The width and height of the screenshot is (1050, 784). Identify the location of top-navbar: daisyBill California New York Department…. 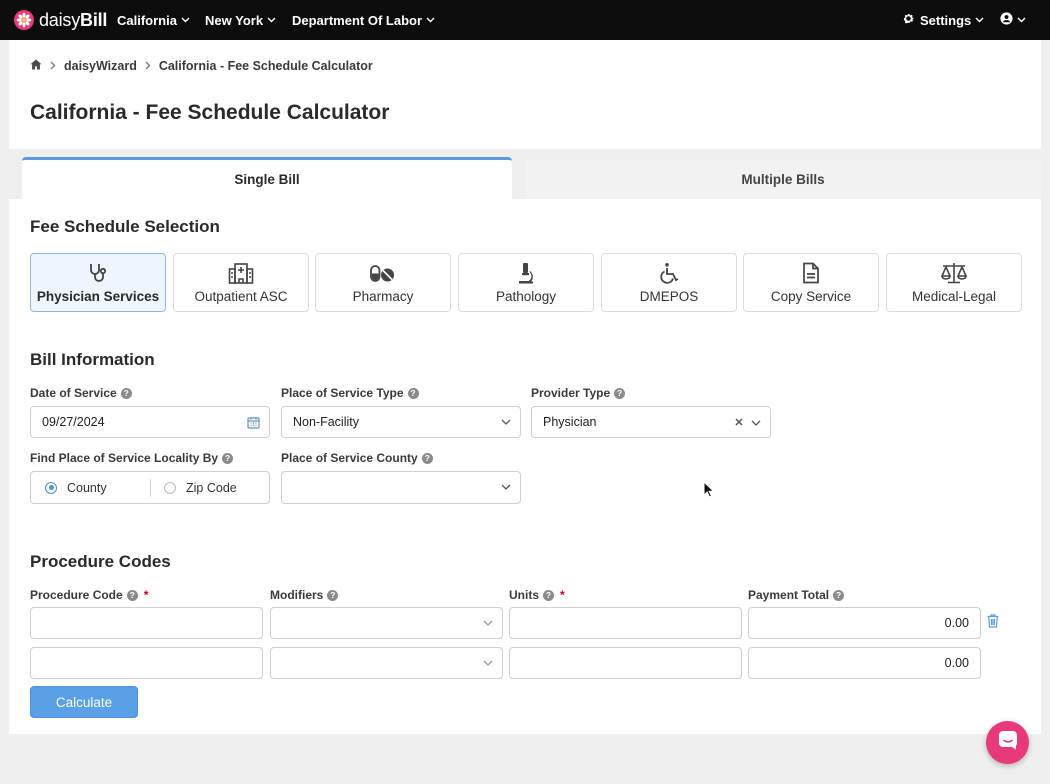
(525, 20).